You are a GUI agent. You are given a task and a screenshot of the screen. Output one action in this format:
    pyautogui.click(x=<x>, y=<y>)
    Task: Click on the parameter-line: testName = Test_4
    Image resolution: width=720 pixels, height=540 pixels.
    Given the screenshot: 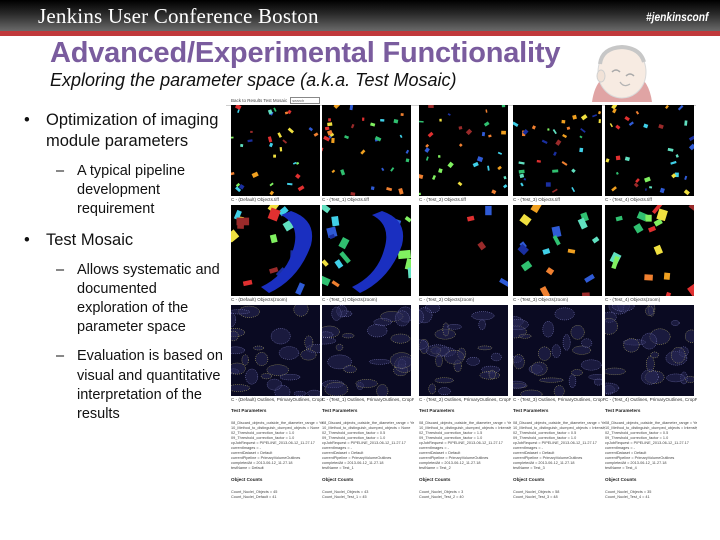 What is the action you would take?
    pyautogui.click(x=621, y=468)
    